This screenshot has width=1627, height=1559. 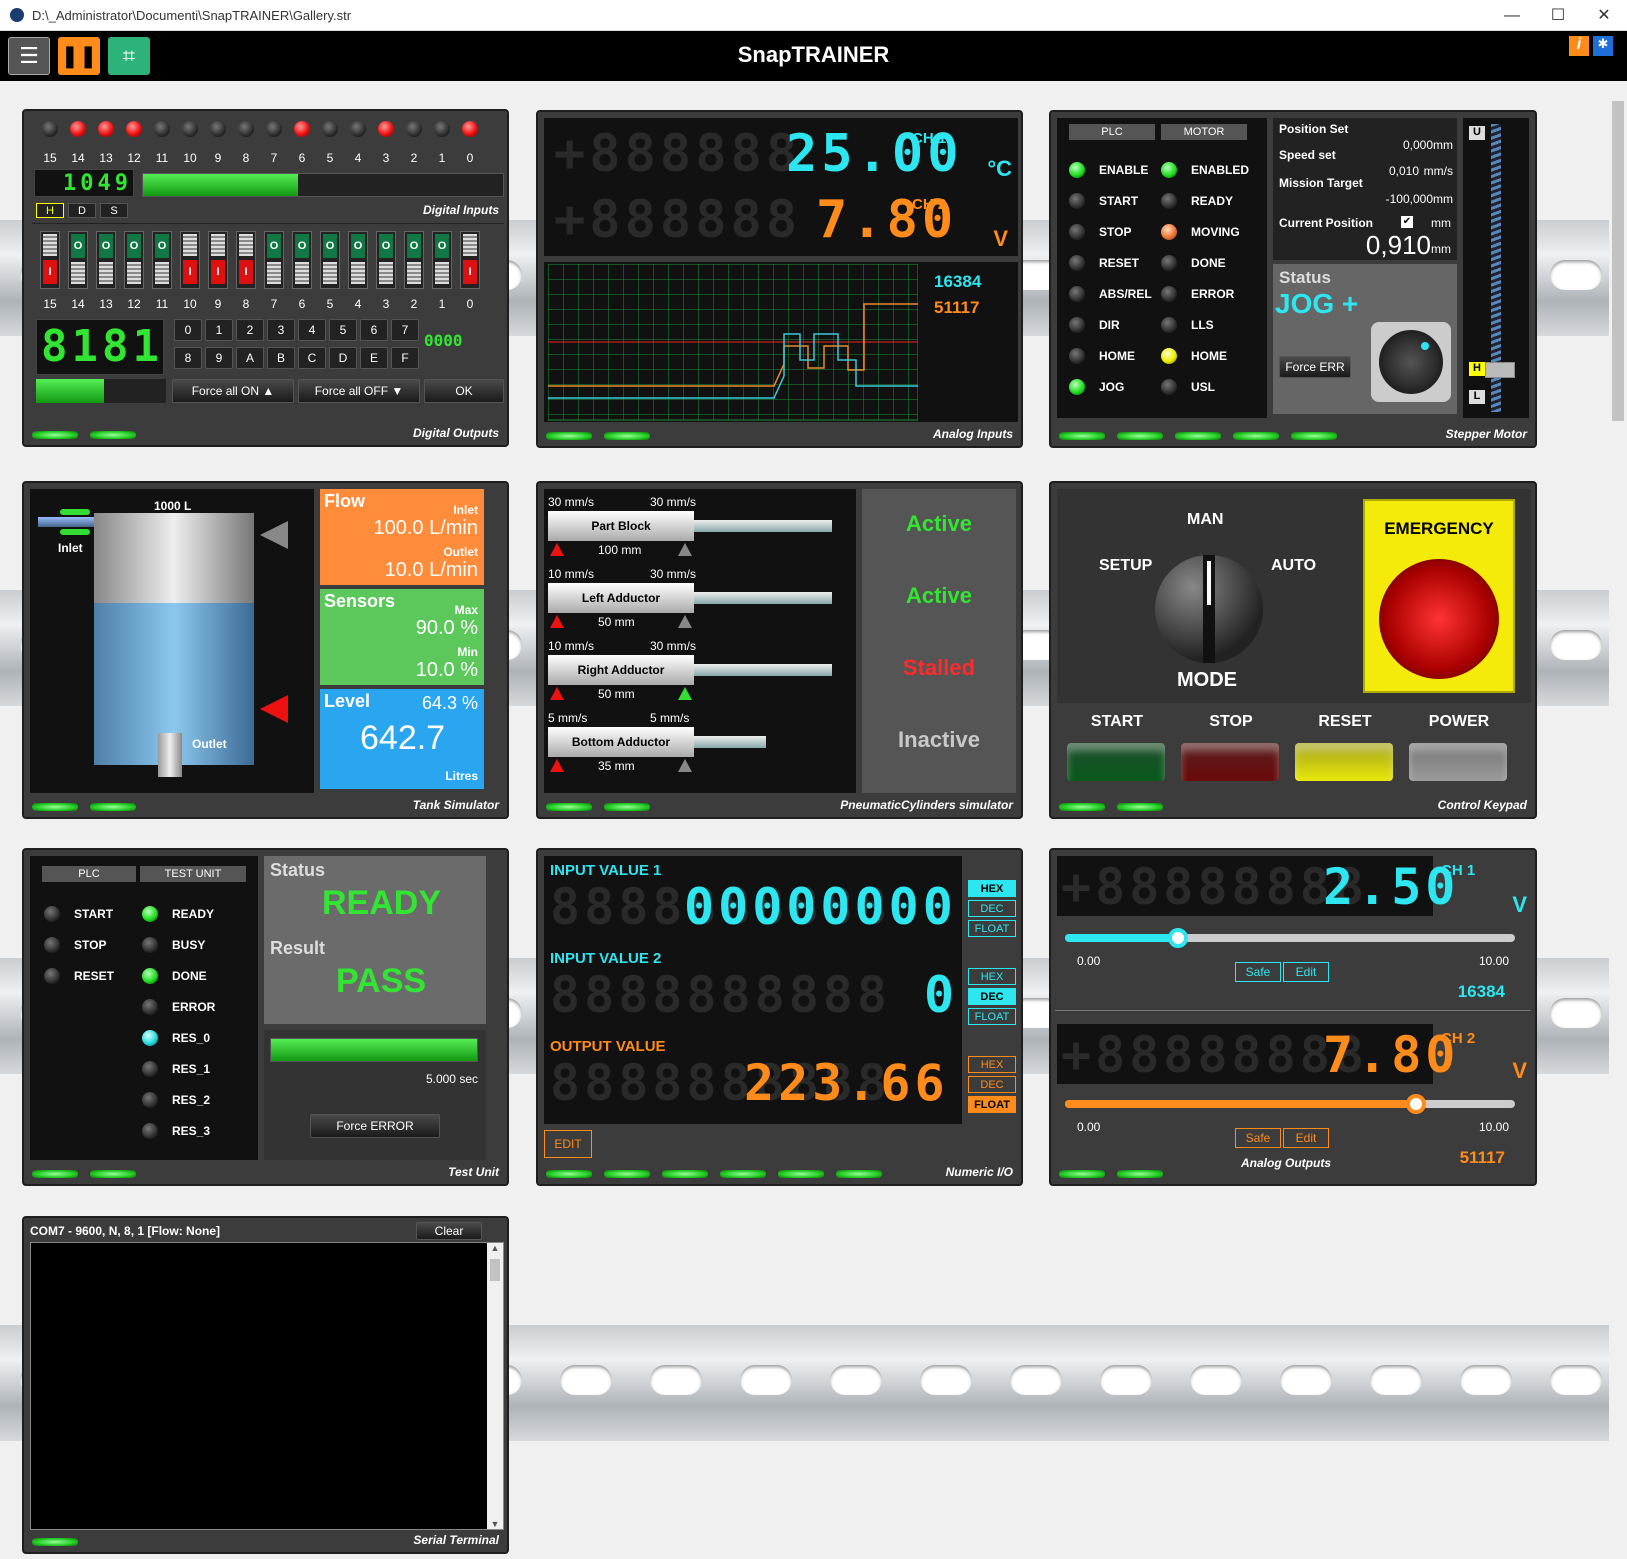 I want to click on output-switch-7: O, so click(x=274, y=260).